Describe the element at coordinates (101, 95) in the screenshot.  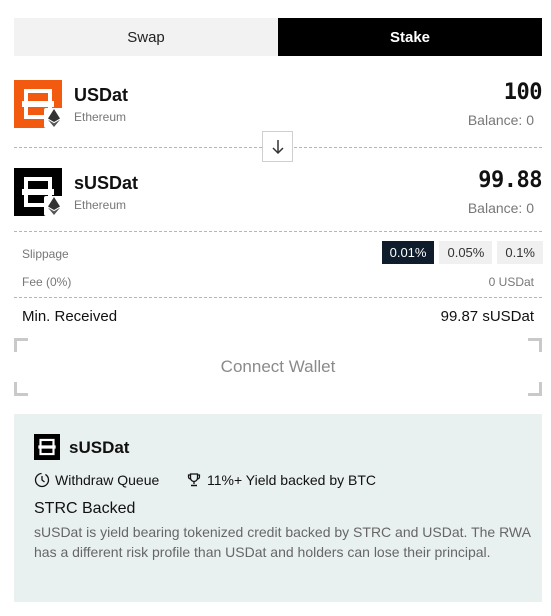
I see `from-token-name: USDat` at that location.